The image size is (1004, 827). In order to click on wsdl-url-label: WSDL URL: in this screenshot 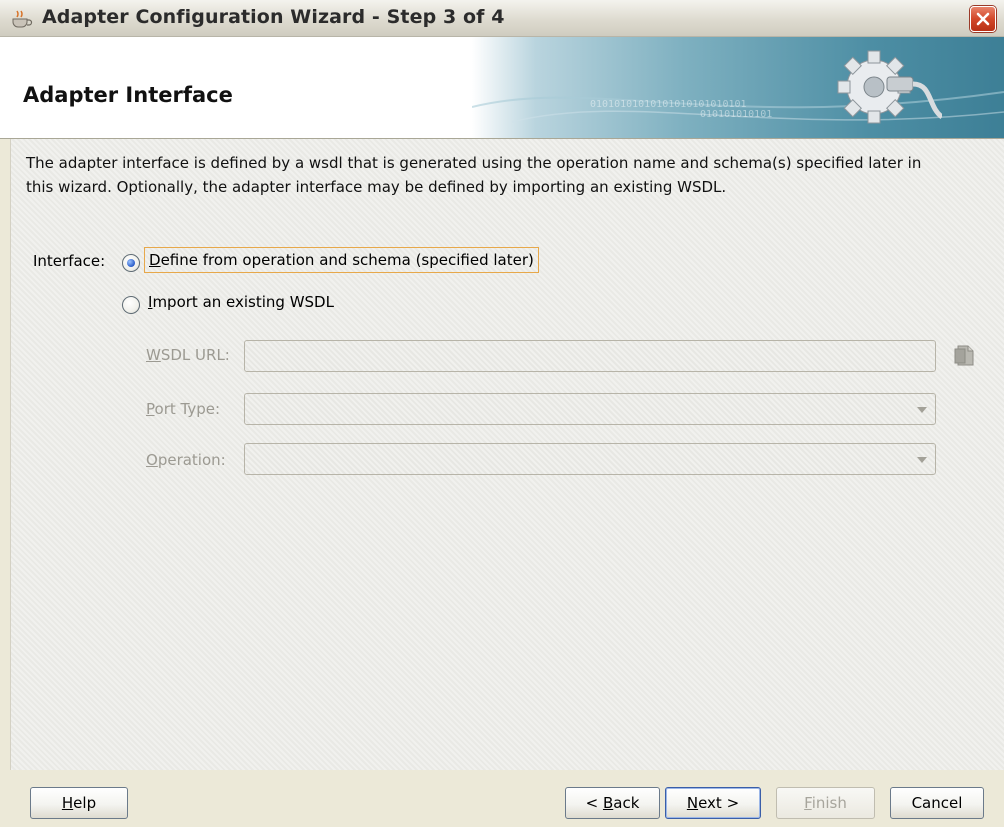, I will do `click(188, 355)`.